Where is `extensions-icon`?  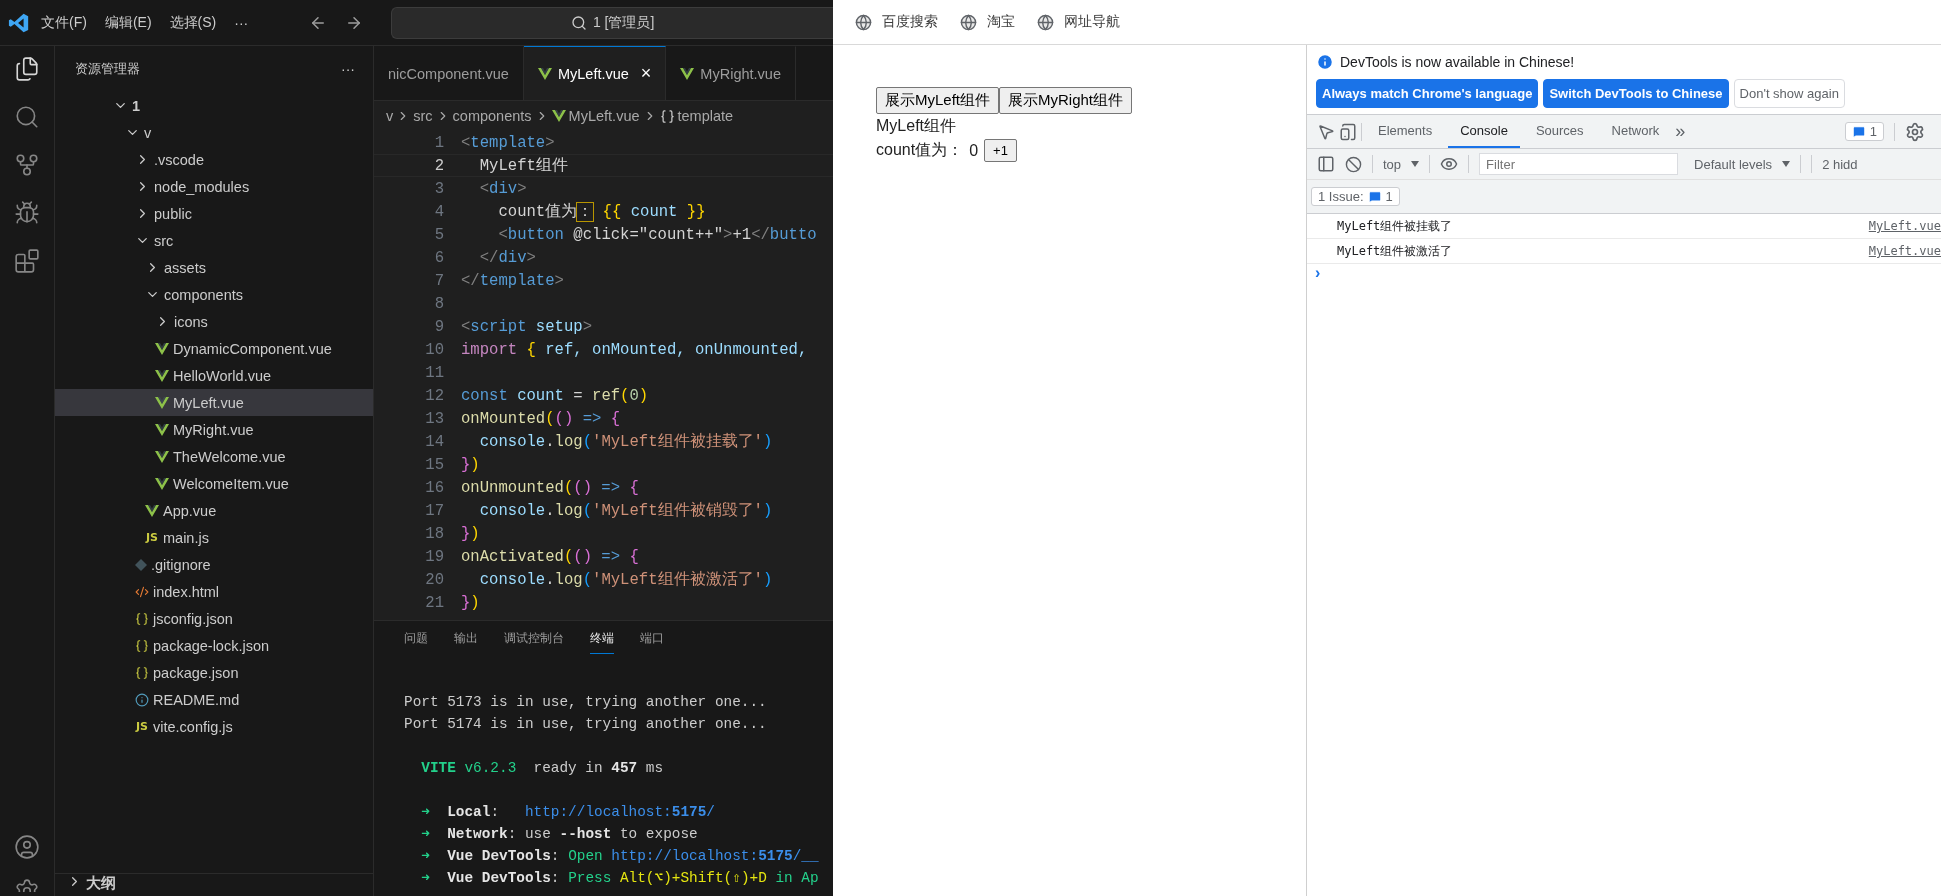 extensions-icon is located at coordinates (27, 261).